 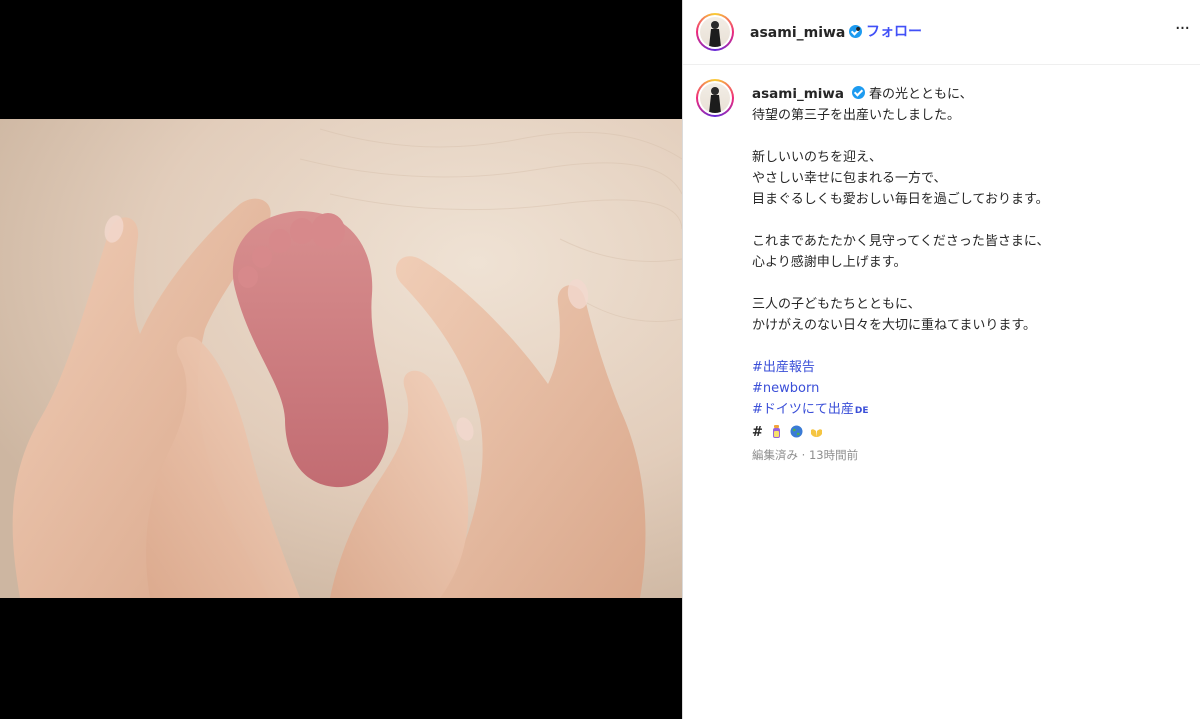 What do you see at coordinates (798, 94) in the screenshot?
I see `caption-username: asami_miwa` at bounding box center [798, 94].